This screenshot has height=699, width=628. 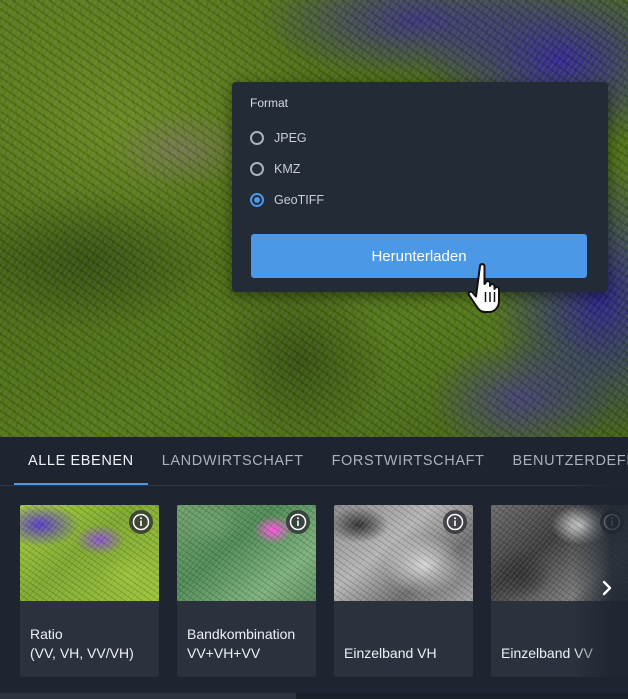 What do you see at coordinates (233, 461) in the screenshot?
I see `tab-landwirtschaft: LANDWIRTSCHAFT` at bounding box center [233, 461].